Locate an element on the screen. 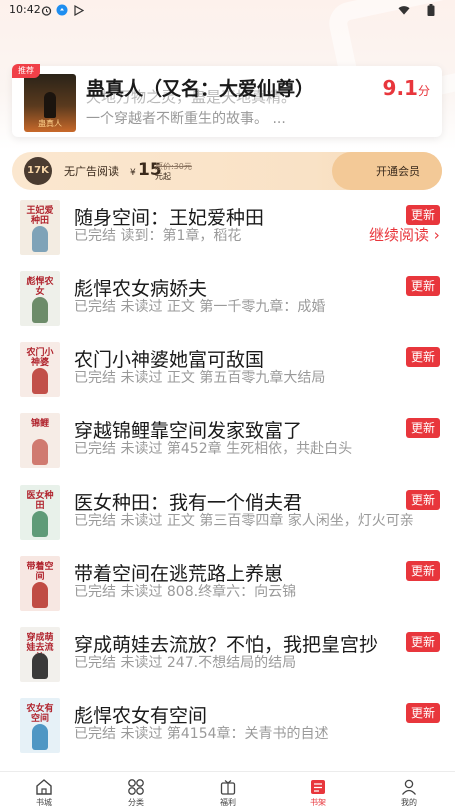 This screenshot has height=809, width=455. list-item: 王妃爱种田 随身空间：王妃爱种田 已完结 读到：第1章，稻花 更新 继续阅读 › is located at coordinates (227, 236).